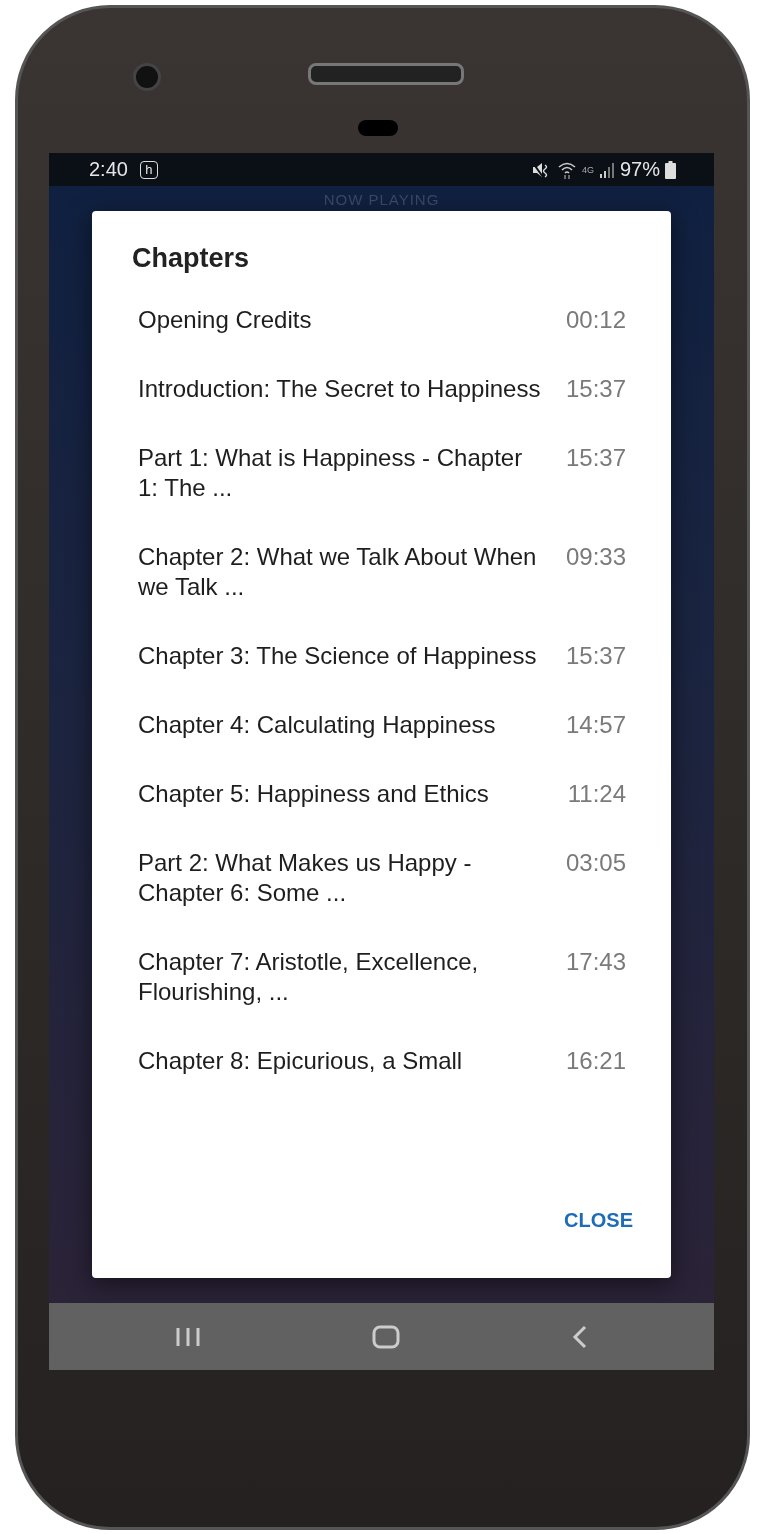 Image resolution: width=759 pixels, height=1534 pixels. I want to click on chapter-duration: 00:12, so click(595, 320).